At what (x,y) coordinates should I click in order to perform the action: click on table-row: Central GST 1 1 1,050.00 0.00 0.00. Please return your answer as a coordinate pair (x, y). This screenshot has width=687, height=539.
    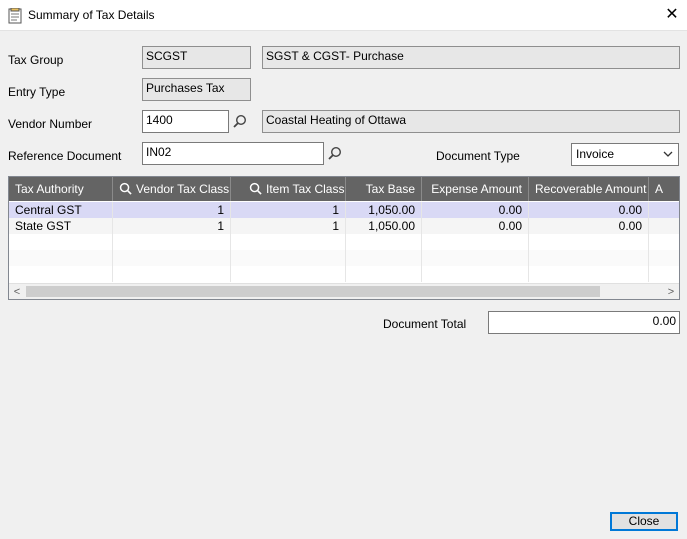
    Looking at the image, I should click on (344, 210).